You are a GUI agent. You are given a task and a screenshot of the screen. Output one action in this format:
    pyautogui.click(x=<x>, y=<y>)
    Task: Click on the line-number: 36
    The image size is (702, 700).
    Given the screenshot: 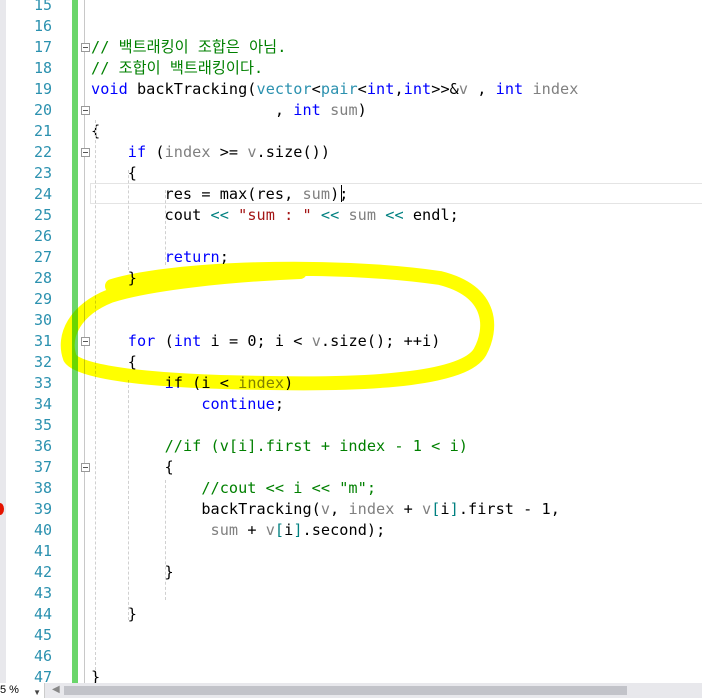 What is the action you would take?
    pyautogui.click(x=42, y=446)
    